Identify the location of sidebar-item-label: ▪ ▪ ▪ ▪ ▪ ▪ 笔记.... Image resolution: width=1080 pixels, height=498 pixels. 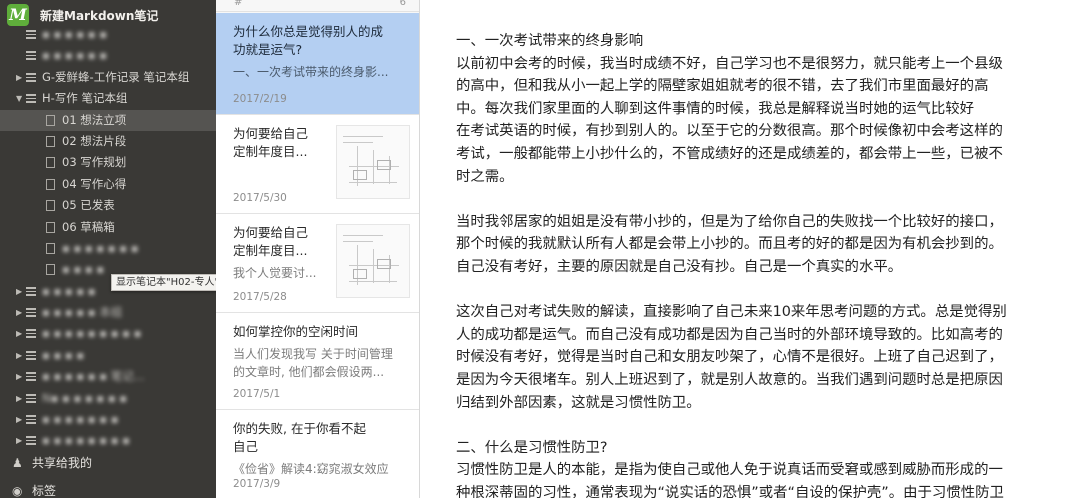
(93, 376).